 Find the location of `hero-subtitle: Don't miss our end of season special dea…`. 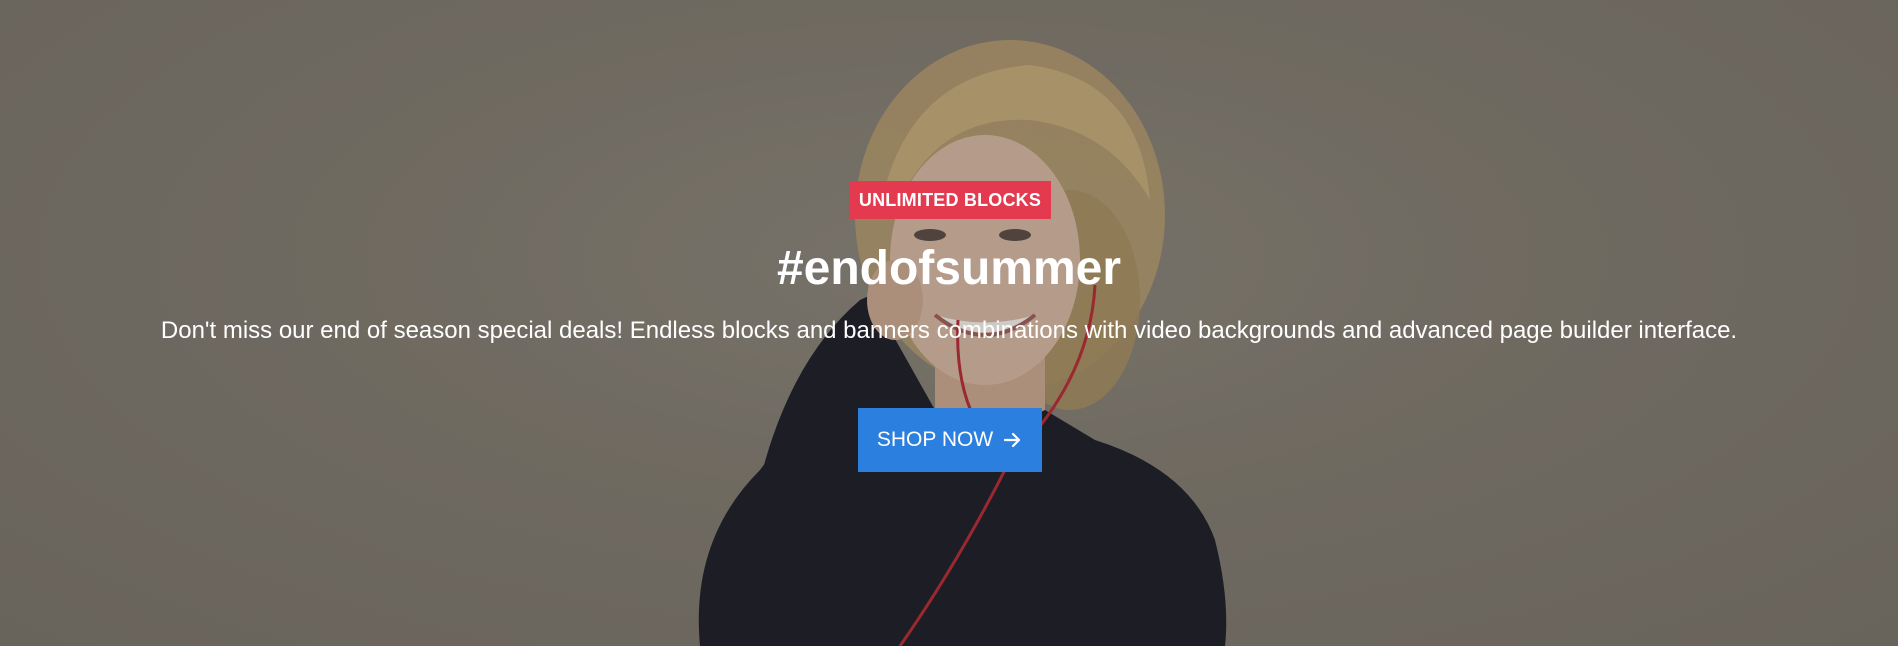

hero-subtitle: Don't miss our end of season special dea… is located at coordinates (949, 330).